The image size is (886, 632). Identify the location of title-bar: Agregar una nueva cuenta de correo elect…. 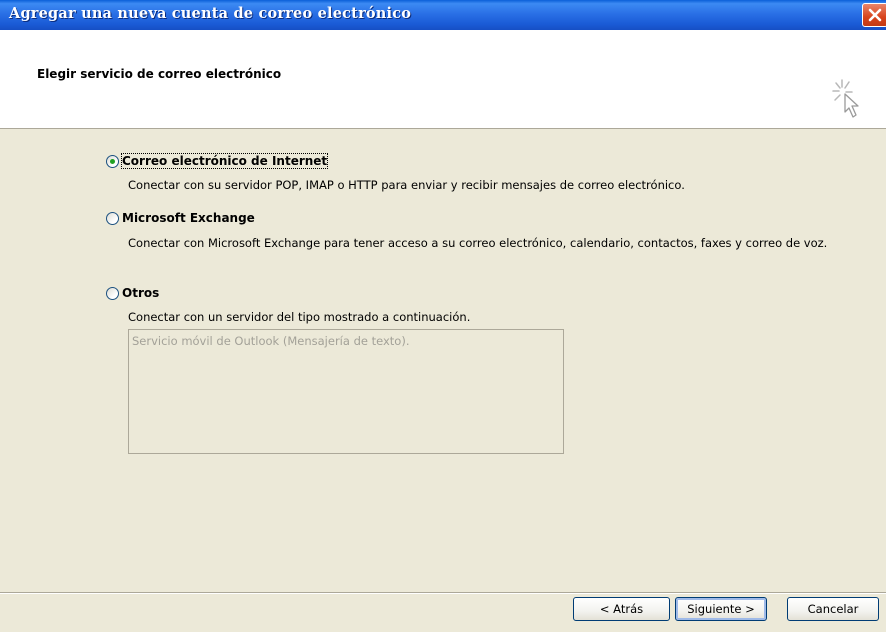
(443, 15).